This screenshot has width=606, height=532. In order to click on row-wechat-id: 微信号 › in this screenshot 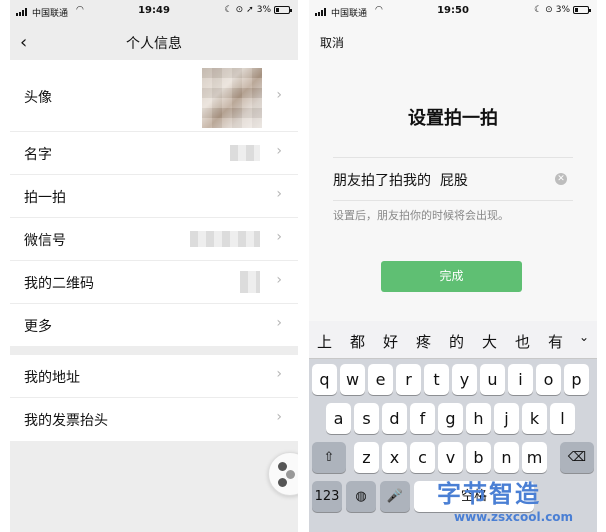, I will do `click(154, 239)`.